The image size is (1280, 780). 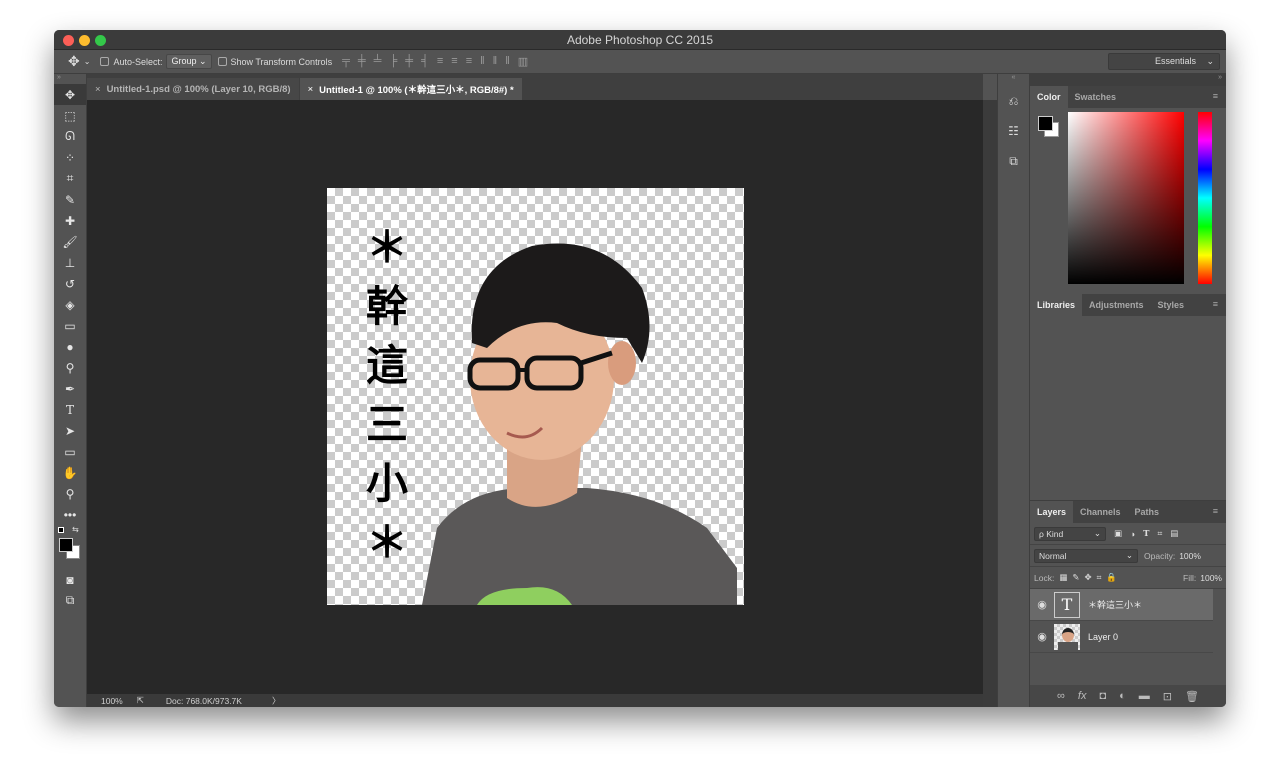 What do you see at coordinates (1144, 696) in the screenshot?
I see `folder-icon: ▬` at bounding box center [1144, 696].